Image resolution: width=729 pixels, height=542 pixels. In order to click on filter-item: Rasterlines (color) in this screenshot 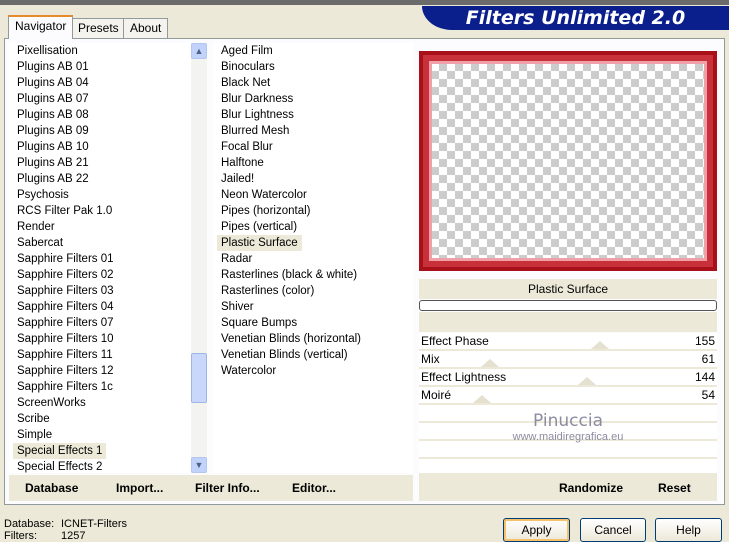, I will do `click(313, 291)`.